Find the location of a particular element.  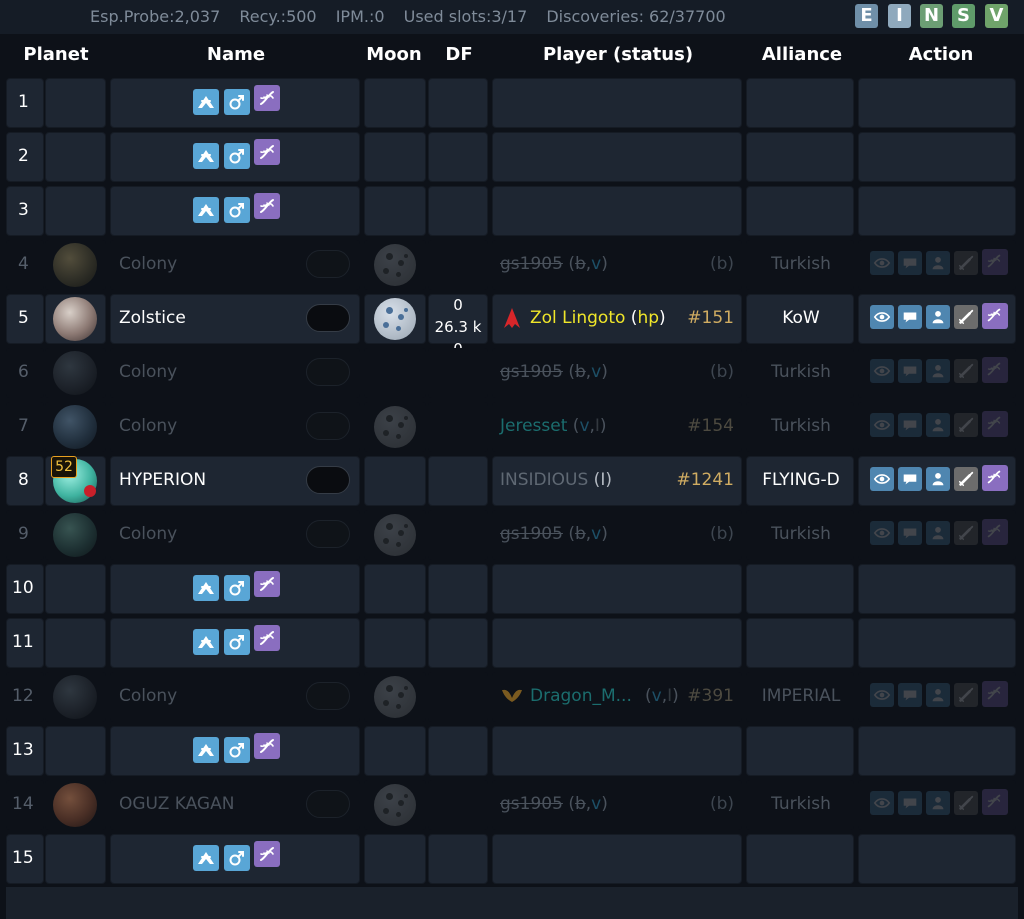

player-rank: #1241 is located at coordinates (705, 480).